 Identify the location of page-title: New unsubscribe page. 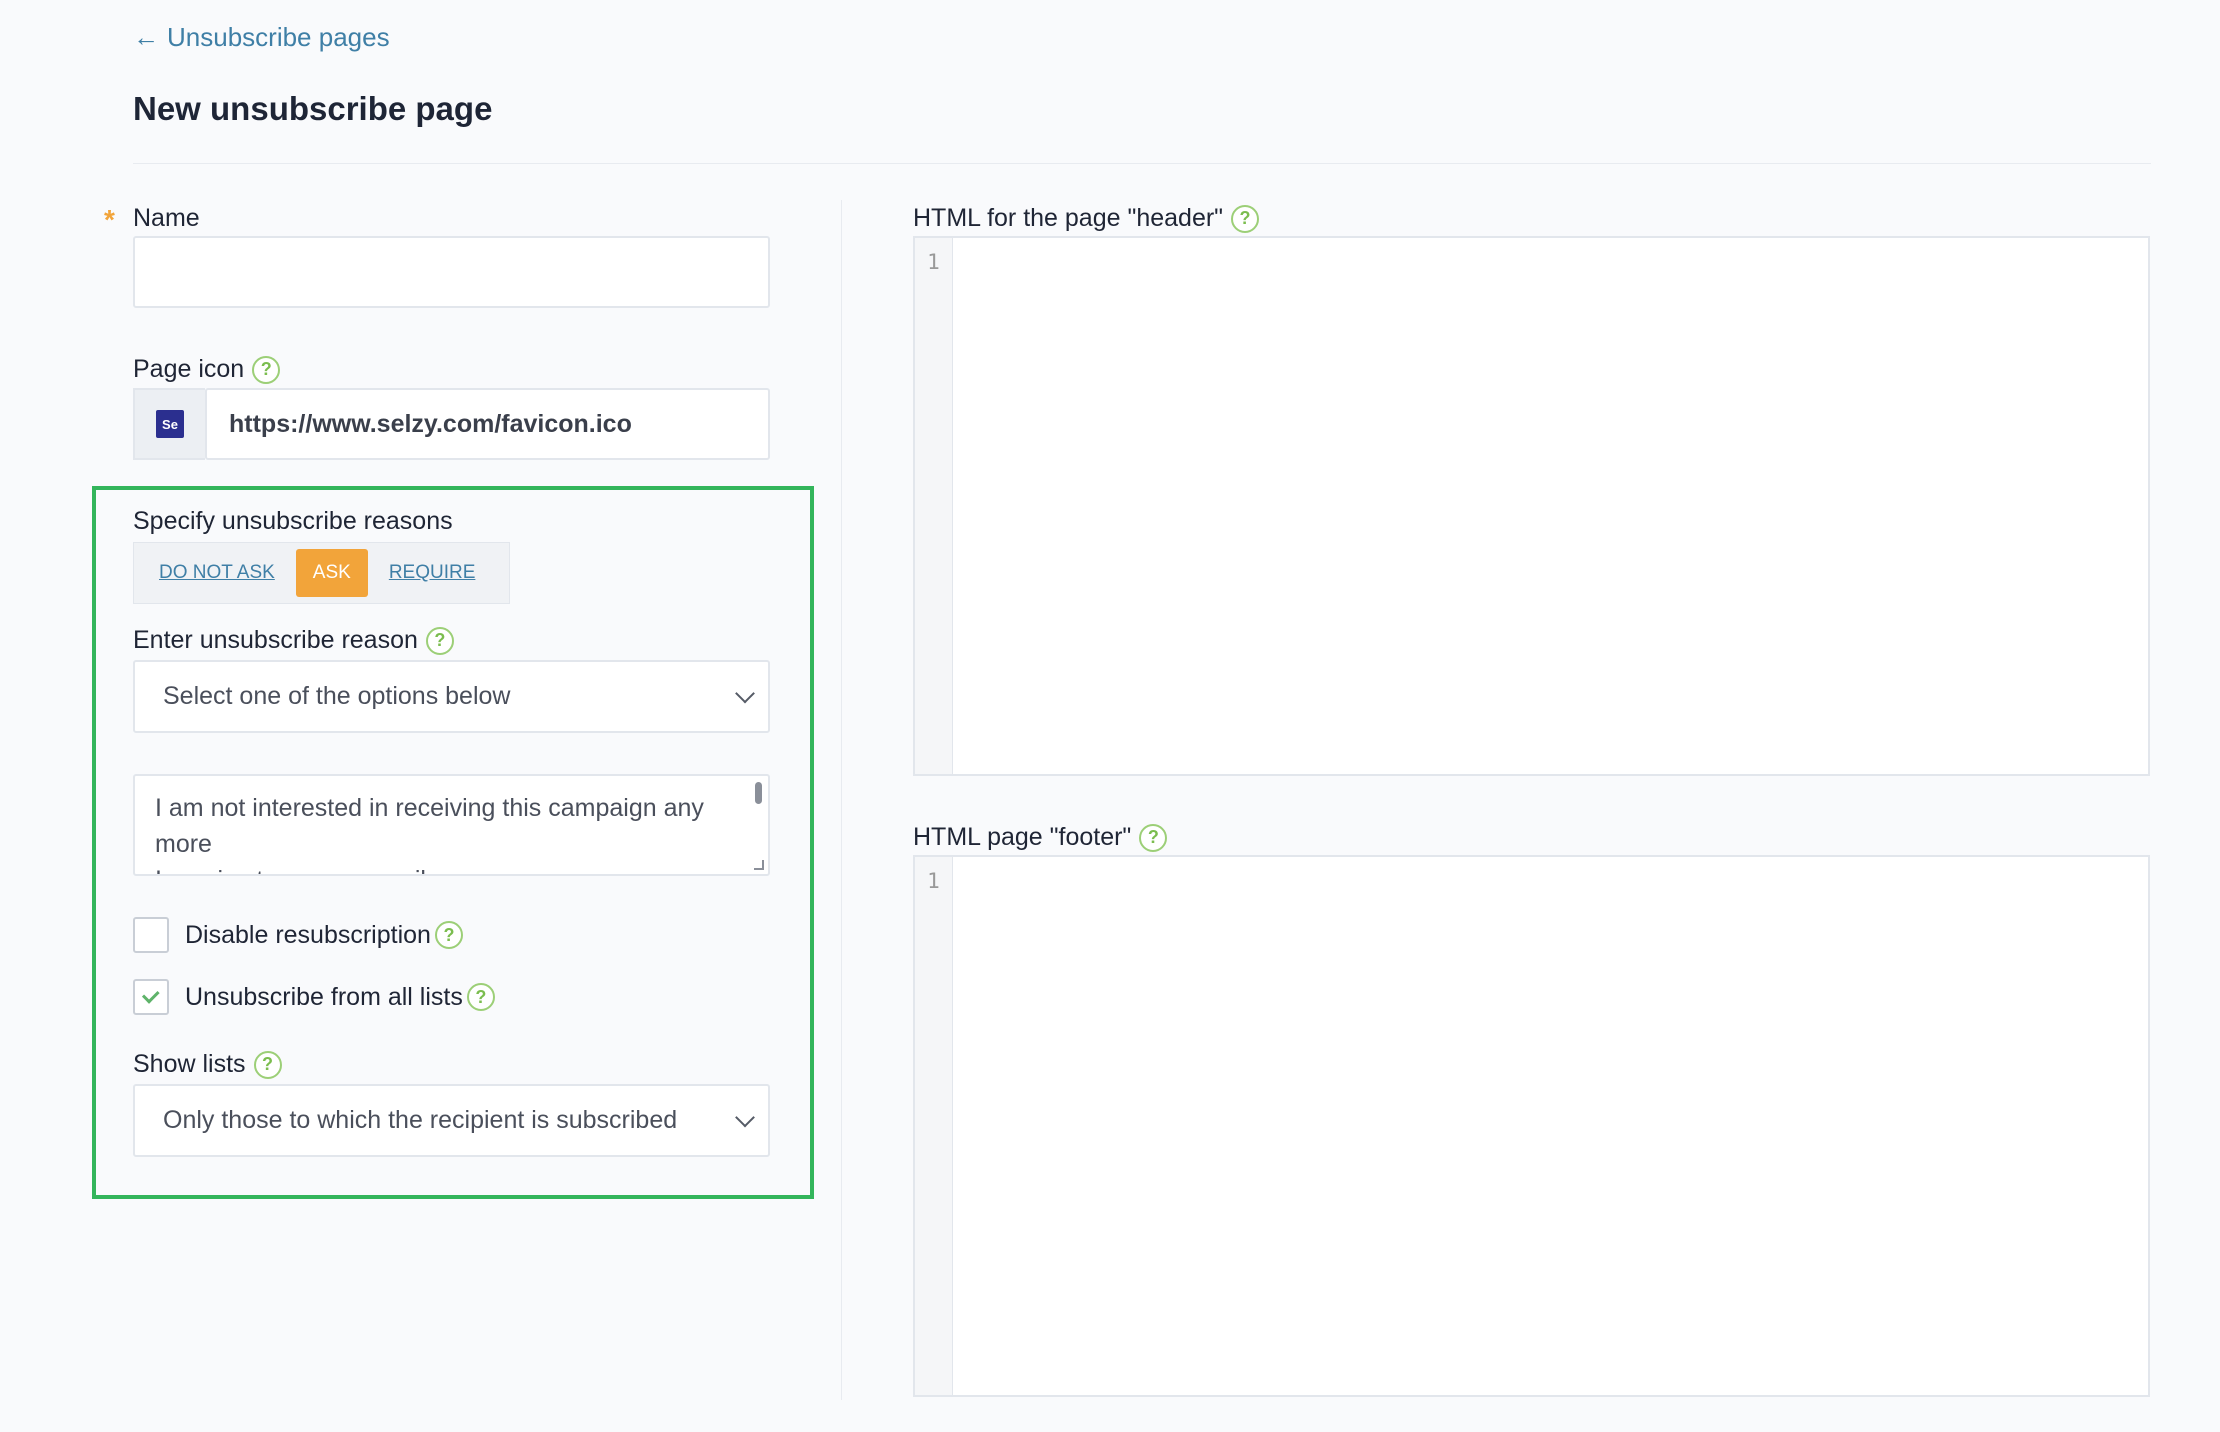
(313, 108).